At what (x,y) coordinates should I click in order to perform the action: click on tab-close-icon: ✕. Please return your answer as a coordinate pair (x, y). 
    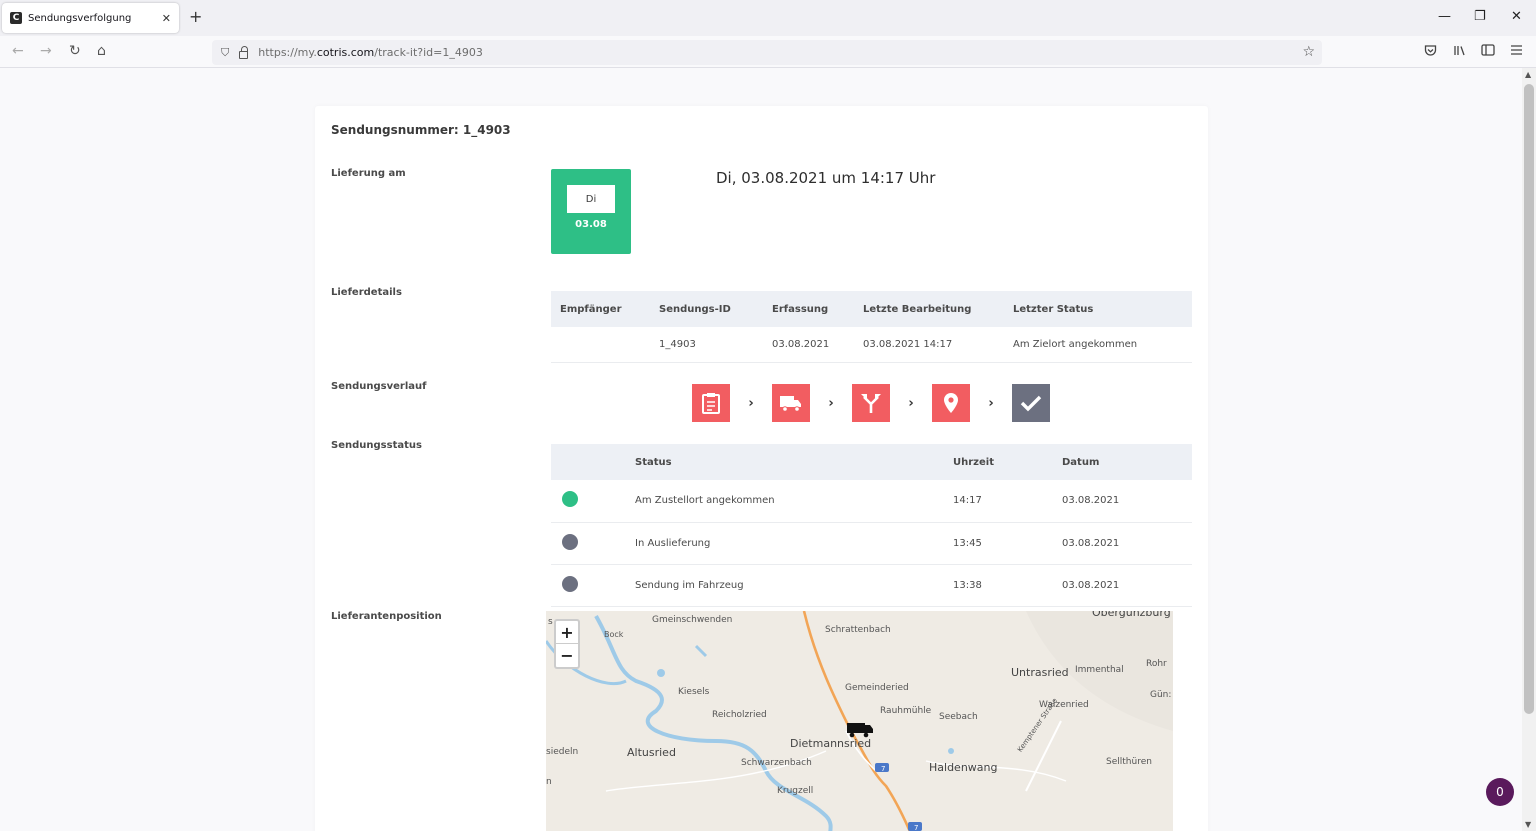
    Looking at the image, I should click on (166, 18).